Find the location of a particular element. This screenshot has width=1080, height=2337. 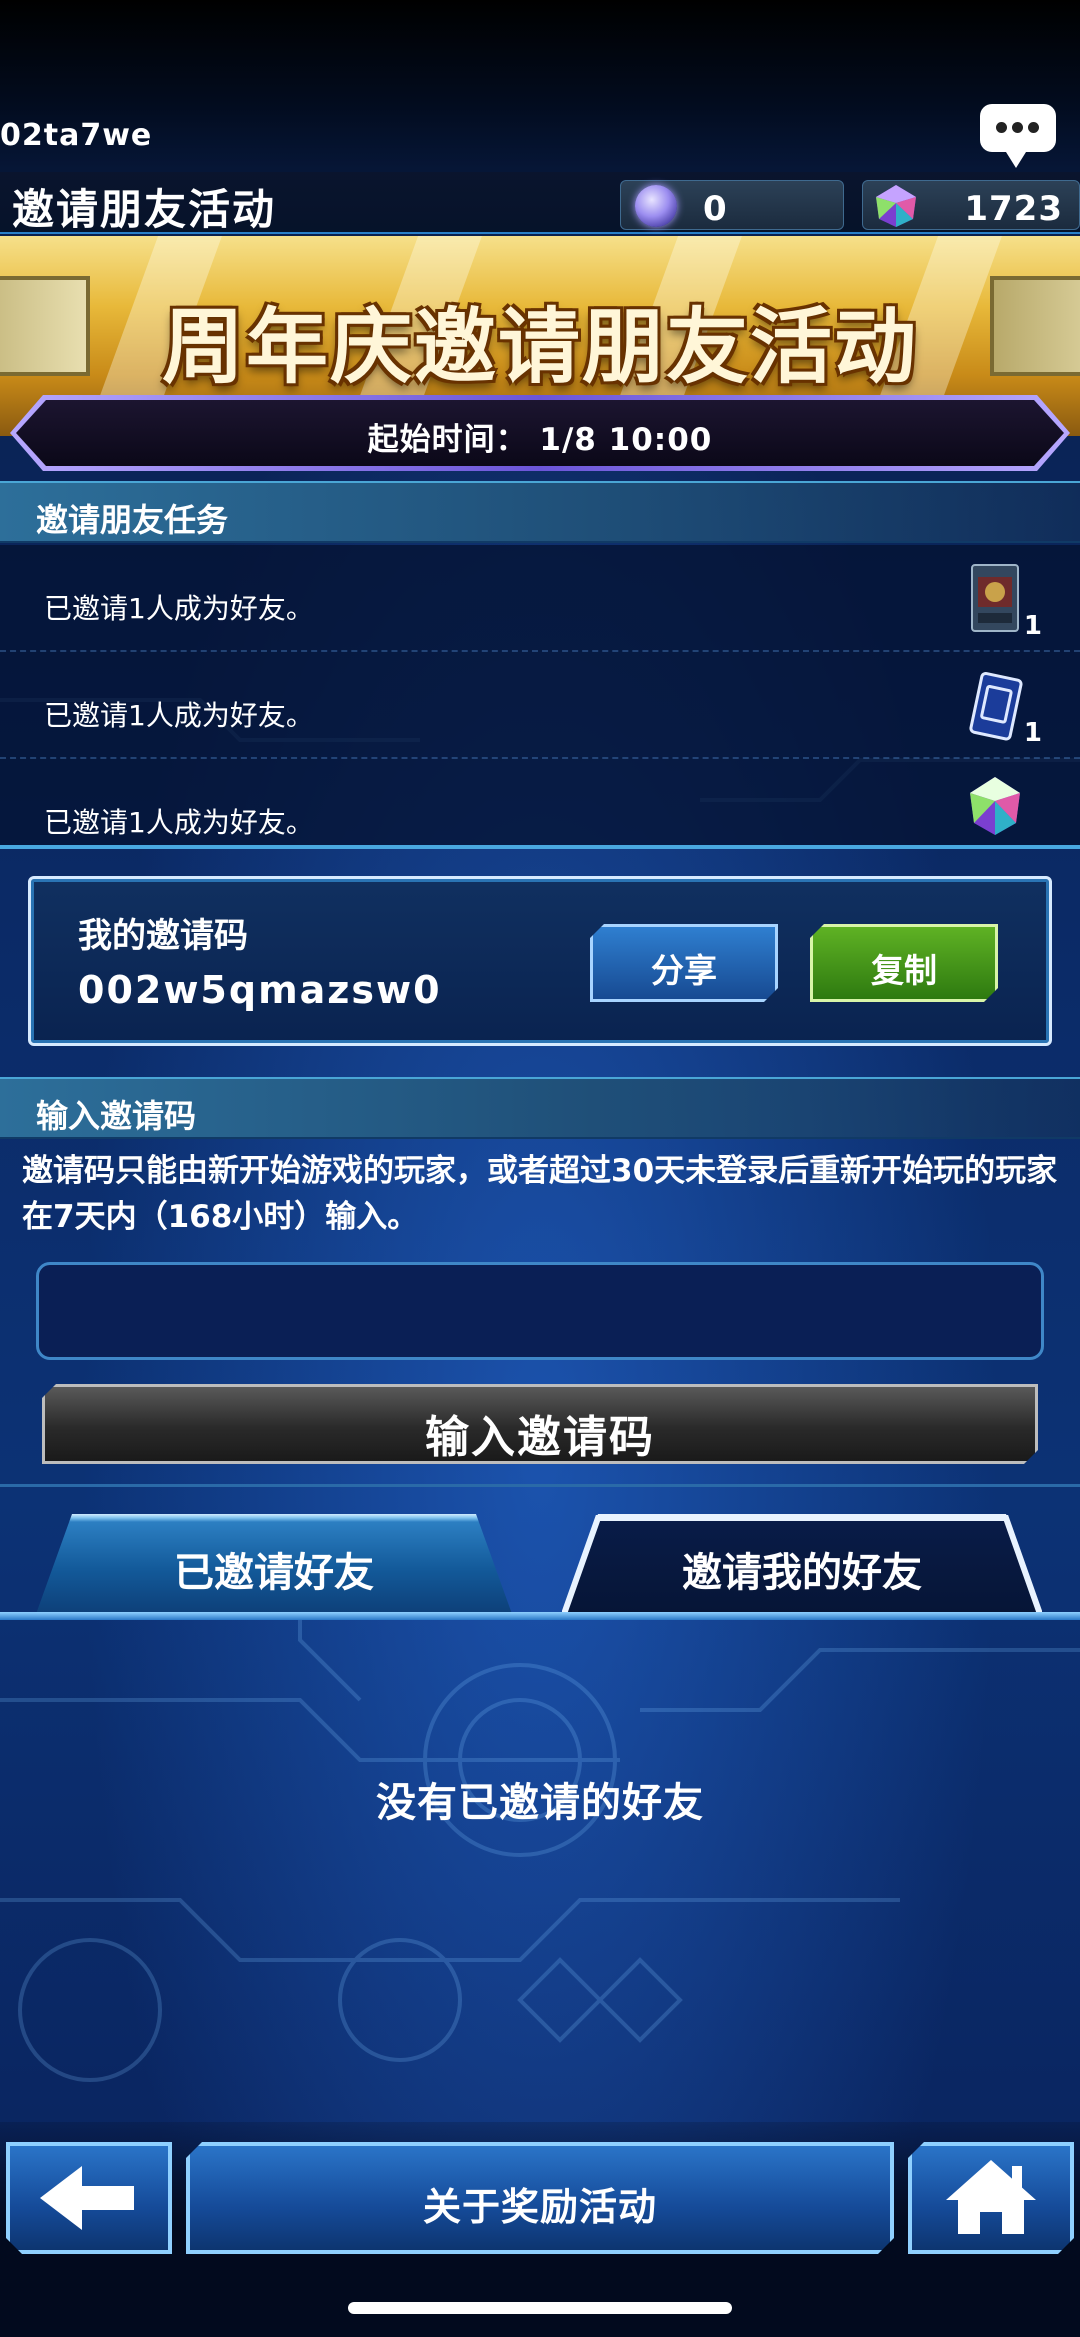

orb-currency: 0 is located at coordinates (732, 205).